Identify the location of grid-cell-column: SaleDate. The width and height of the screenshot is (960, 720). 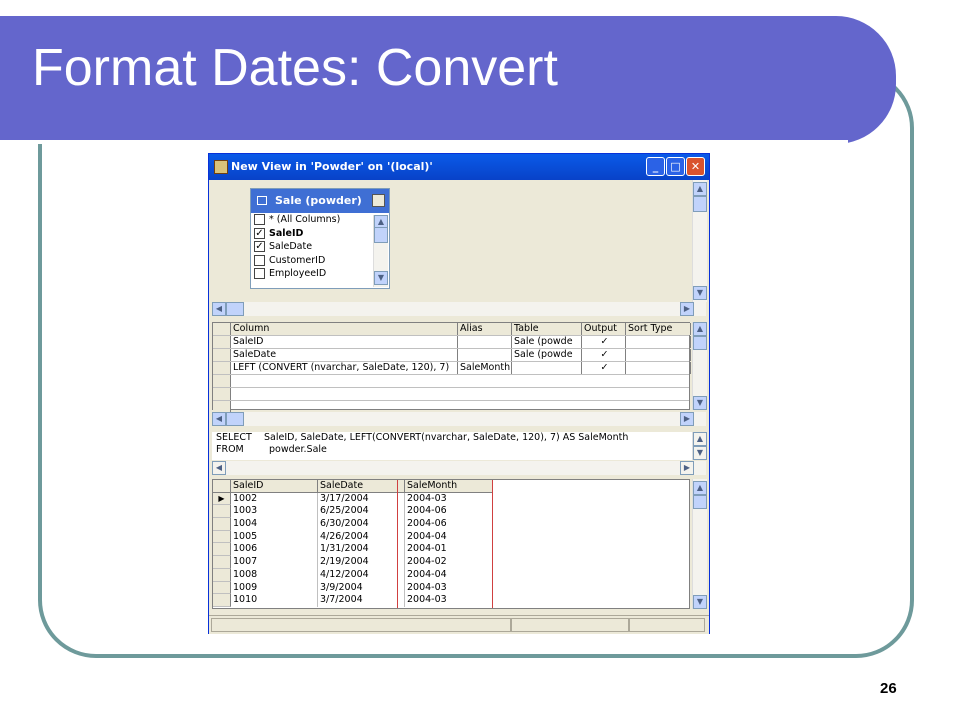
(344, 355).